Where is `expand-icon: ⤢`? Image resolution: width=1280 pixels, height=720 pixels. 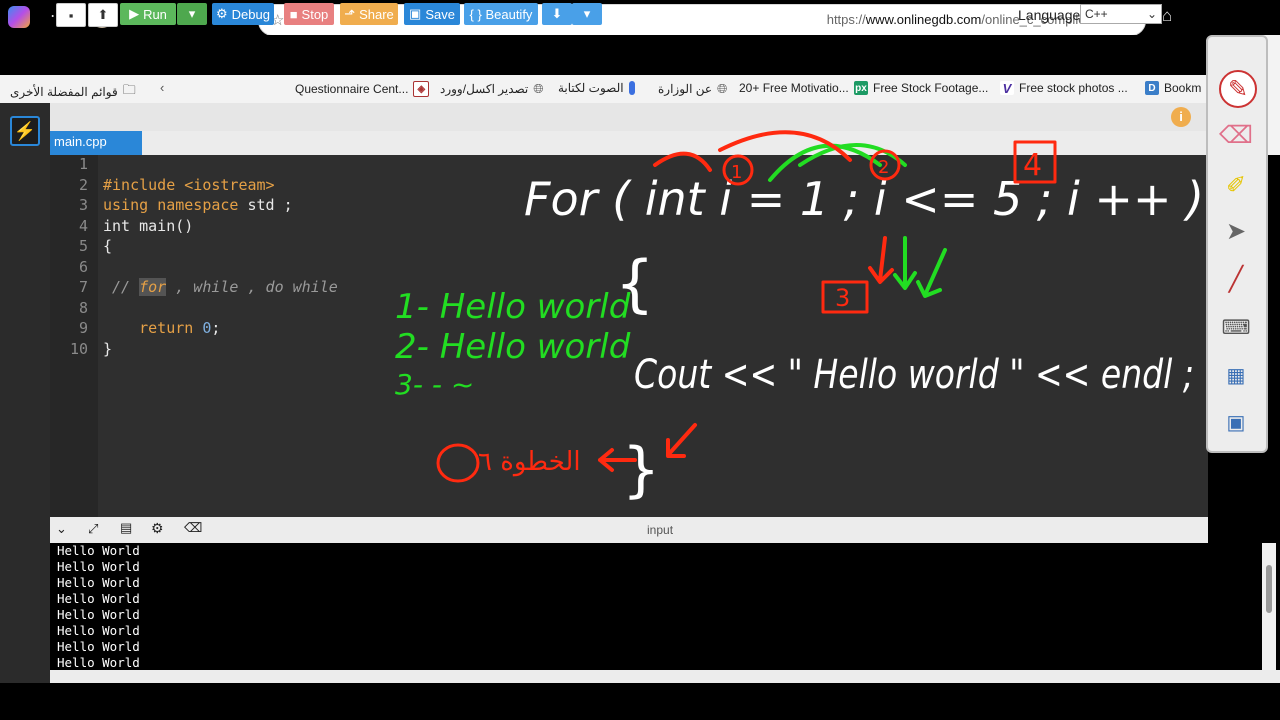 expand-icon: ⤢ is located at coordinates (93, 529).